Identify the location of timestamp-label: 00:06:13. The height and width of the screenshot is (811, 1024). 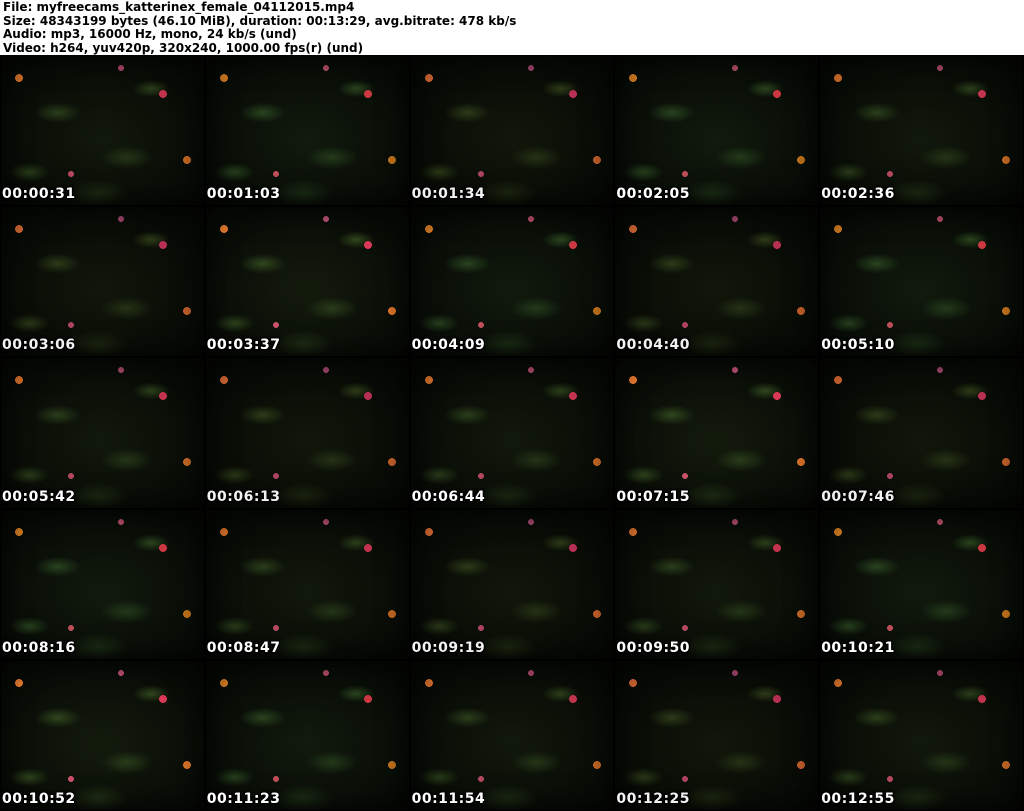
(243, 496).